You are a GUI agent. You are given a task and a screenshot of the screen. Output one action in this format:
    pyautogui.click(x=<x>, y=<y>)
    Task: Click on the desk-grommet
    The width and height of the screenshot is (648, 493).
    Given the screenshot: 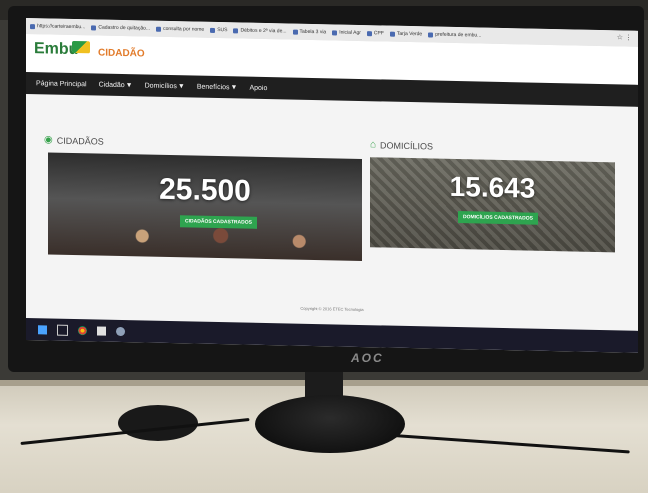 What is the action you would take?
    pyautogui.click(x=158, y=423)
    